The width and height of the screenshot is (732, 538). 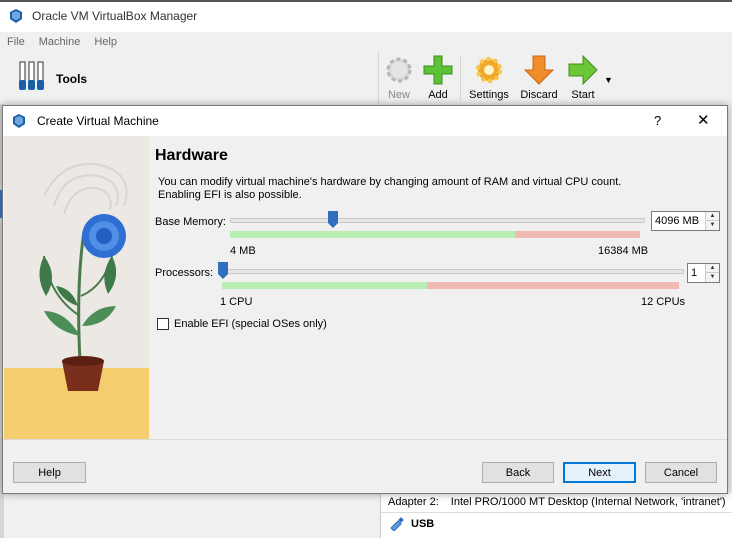 I want to click on base-memory-spinbox: 4096 MB ▲ ▼, so click(x=685, y=221).